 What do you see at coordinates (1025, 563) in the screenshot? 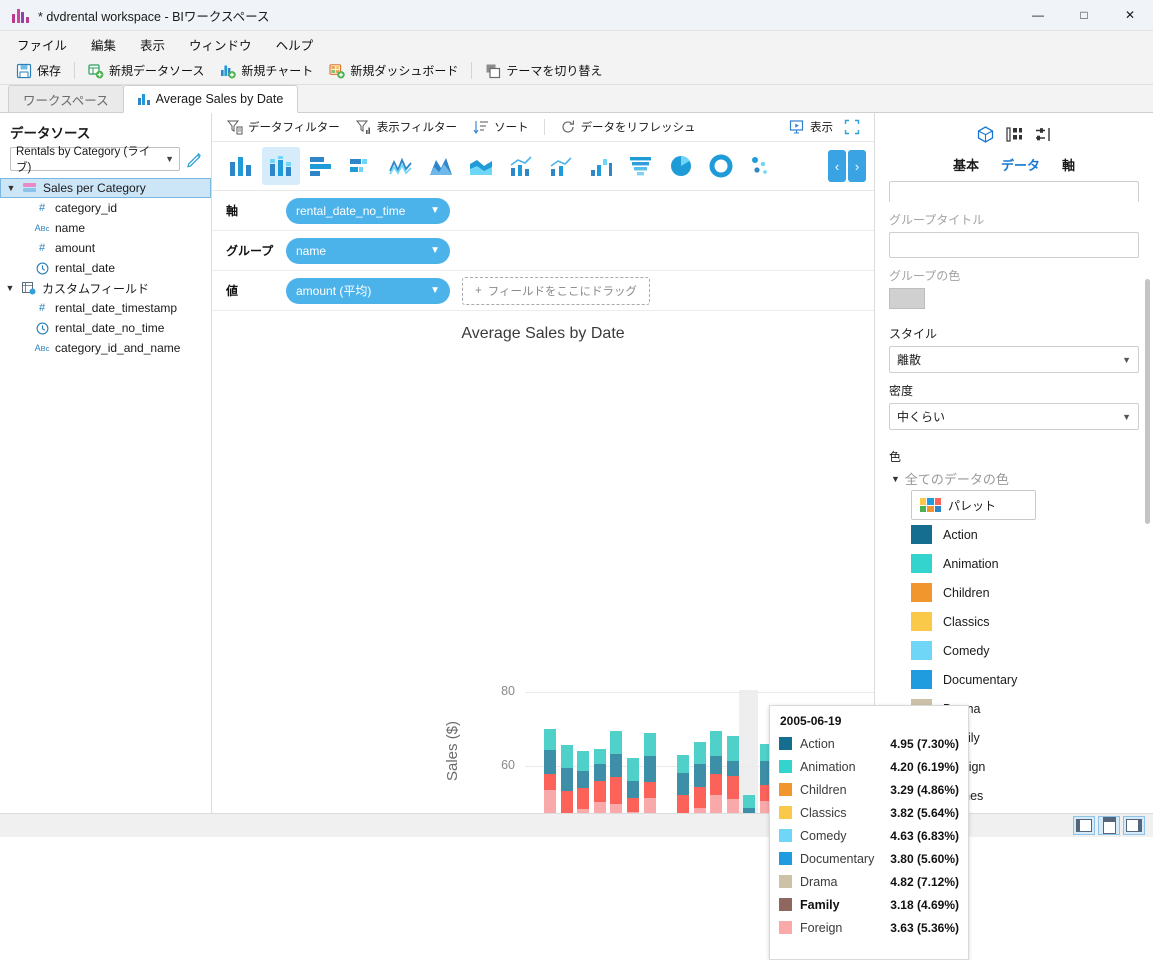
I see `color-assignment-row: Animation` at bounding box center [1025, 563].